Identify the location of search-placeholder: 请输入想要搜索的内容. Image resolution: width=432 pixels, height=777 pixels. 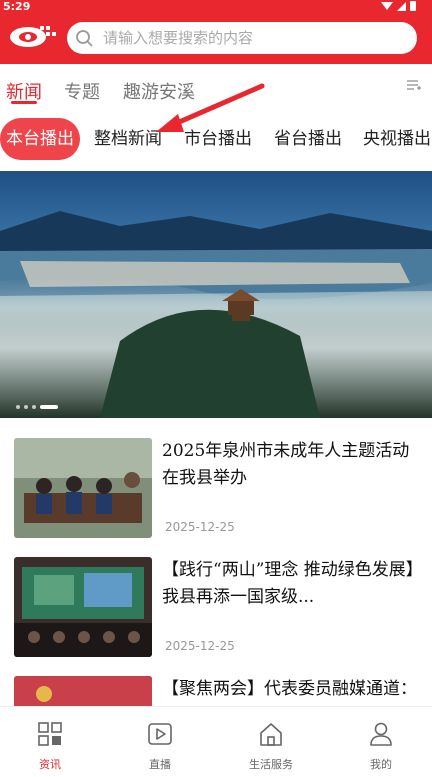
(178, 38).